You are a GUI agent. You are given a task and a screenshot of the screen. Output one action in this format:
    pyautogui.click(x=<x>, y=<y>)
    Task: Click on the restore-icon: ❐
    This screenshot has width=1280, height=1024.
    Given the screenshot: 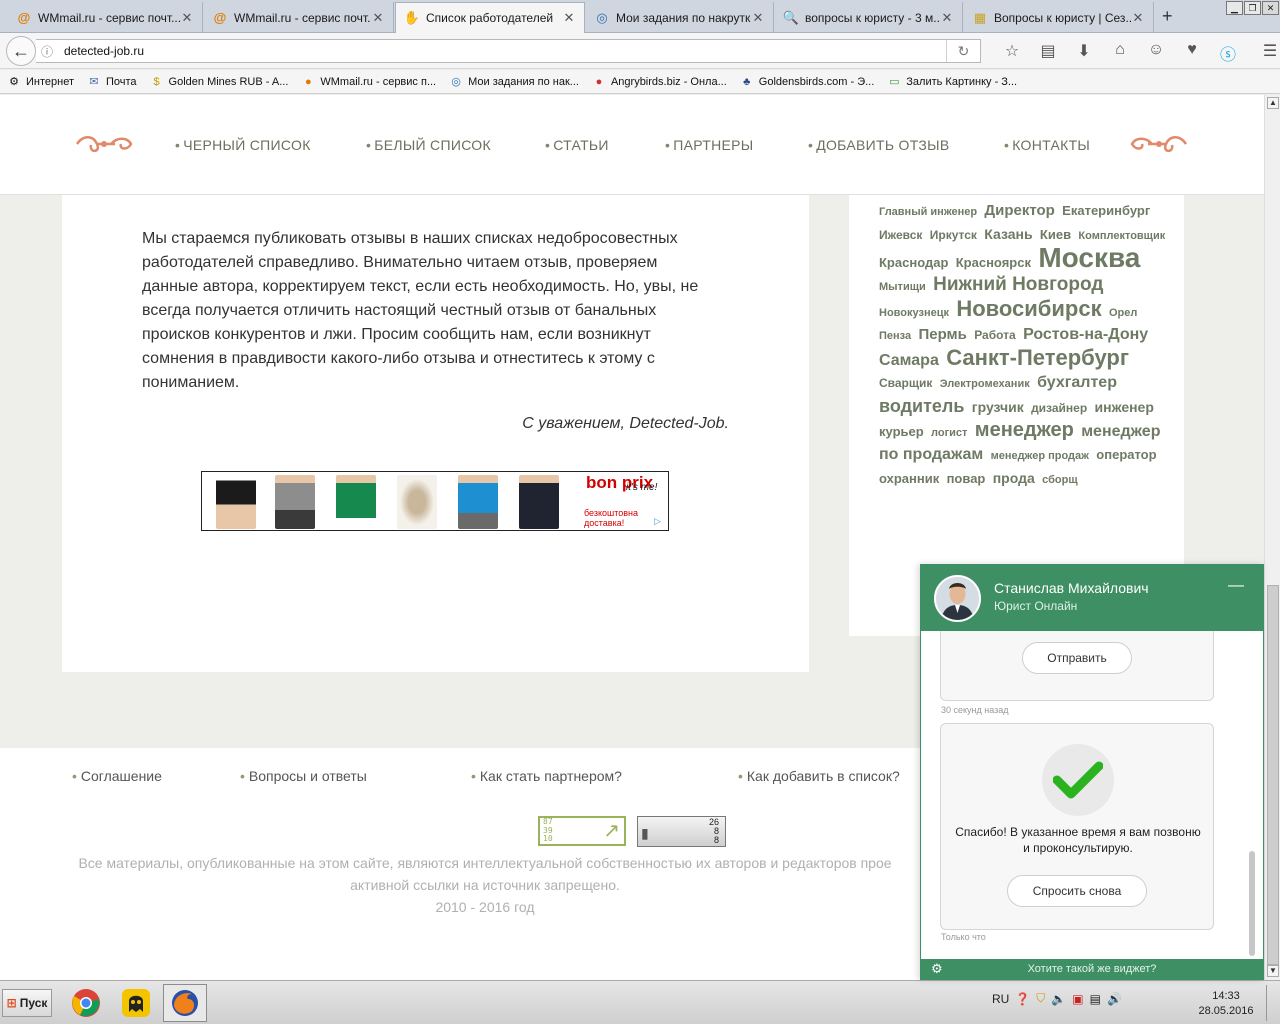 What is the action you would take?
    pyautogui.click(x=1252, y=8)
    